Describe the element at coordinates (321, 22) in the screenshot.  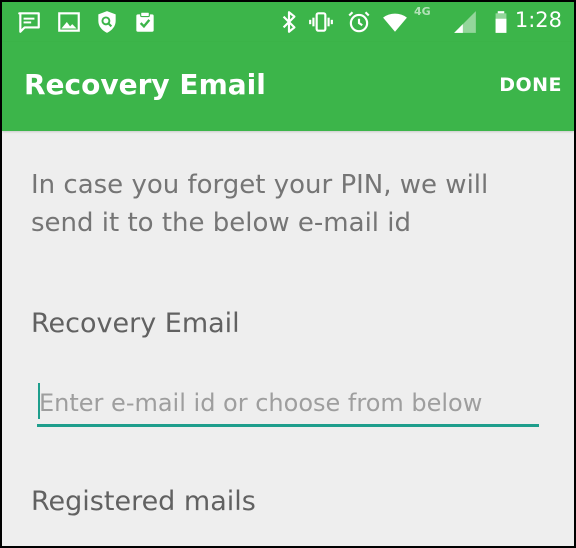
I see `vibrate-icon` at that location.